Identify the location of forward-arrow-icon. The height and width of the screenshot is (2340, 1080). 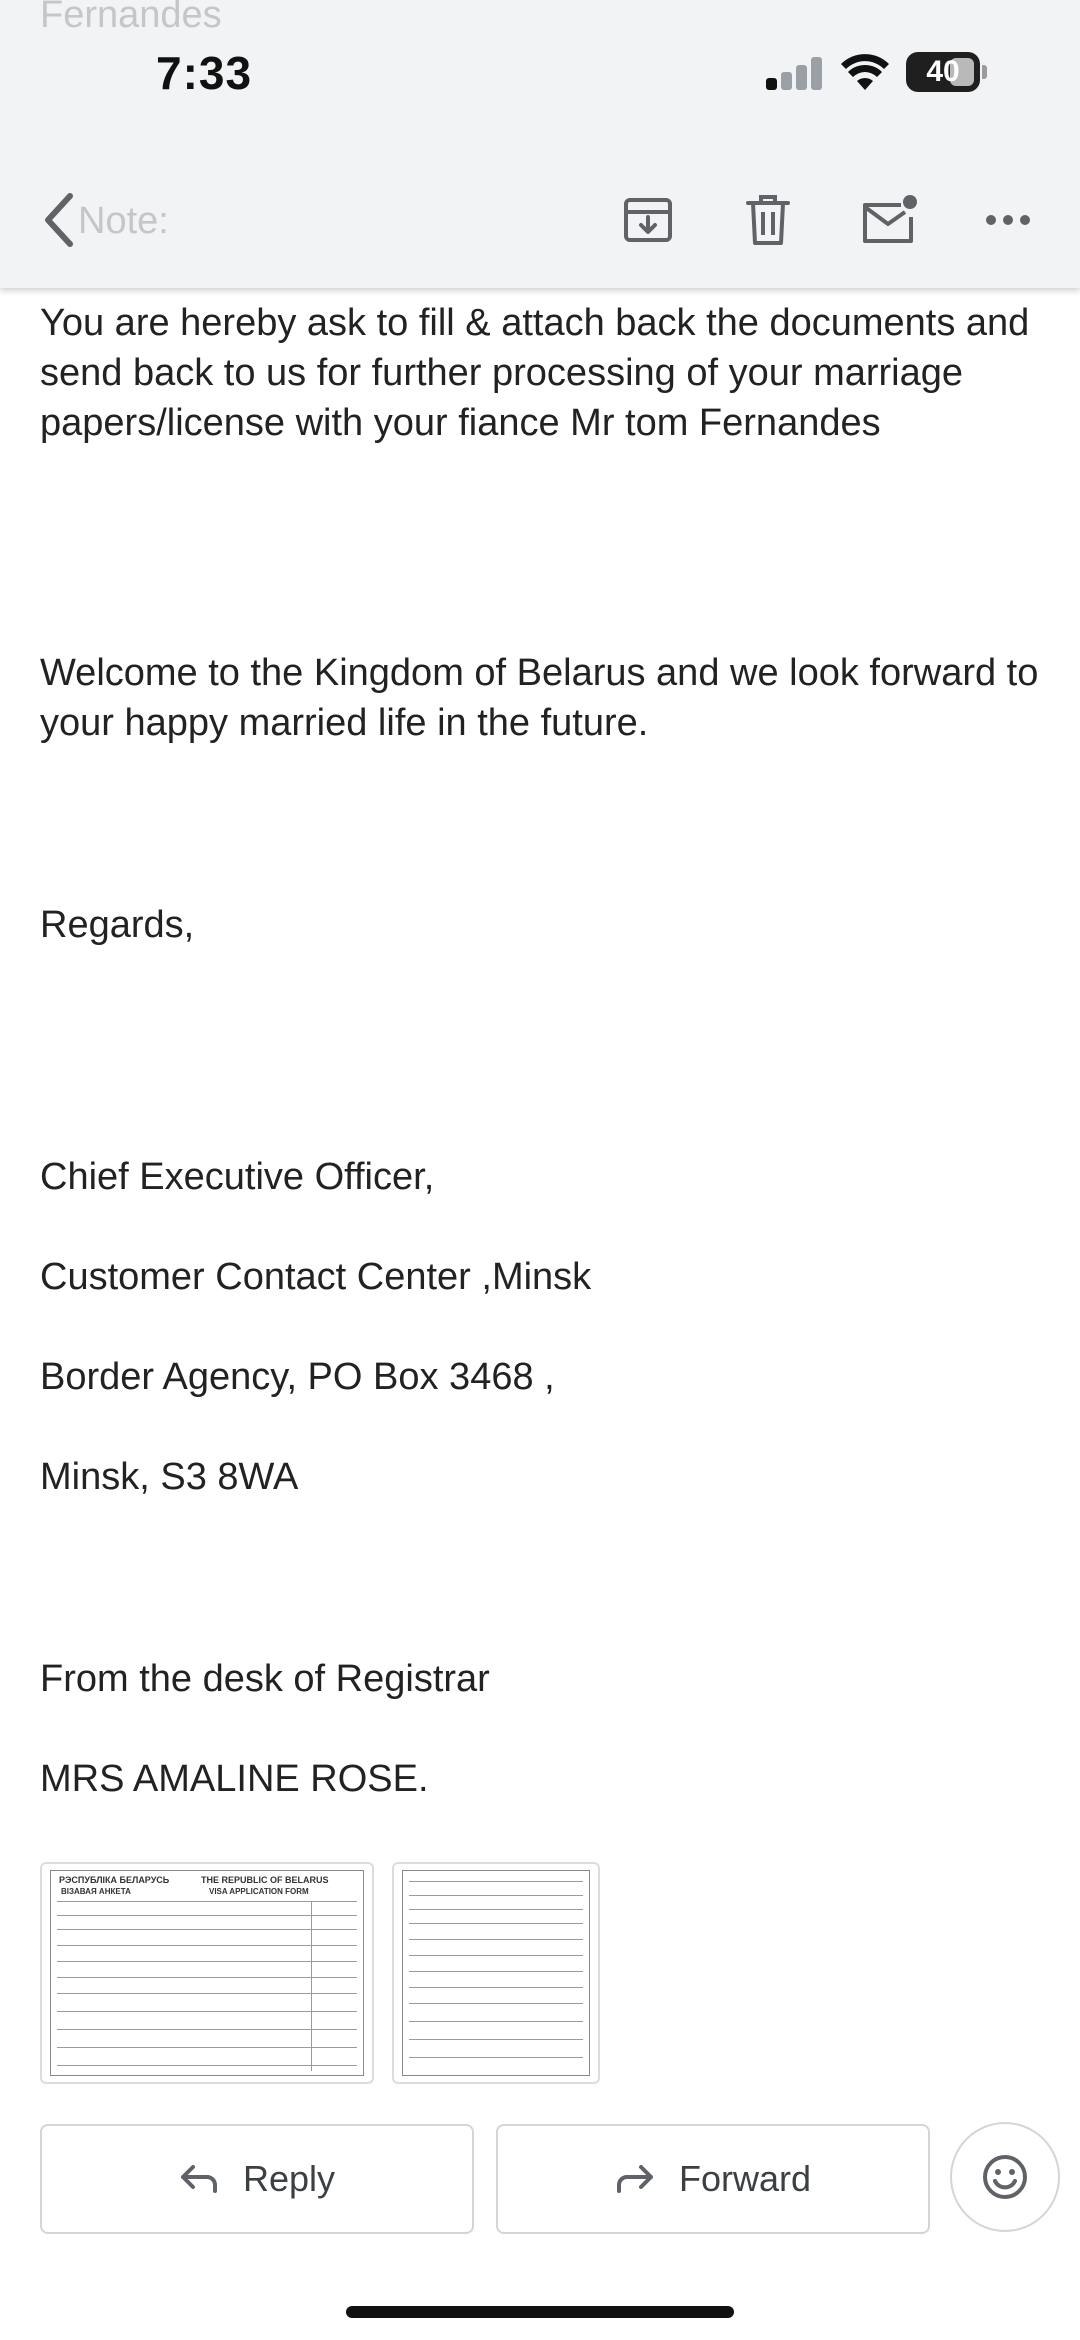
(634, 2179).